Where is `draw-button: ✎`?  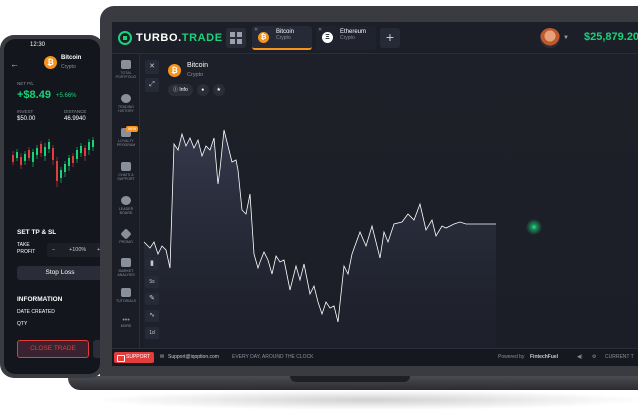
draw-button: ✎ is located at coordinates (152, 299).